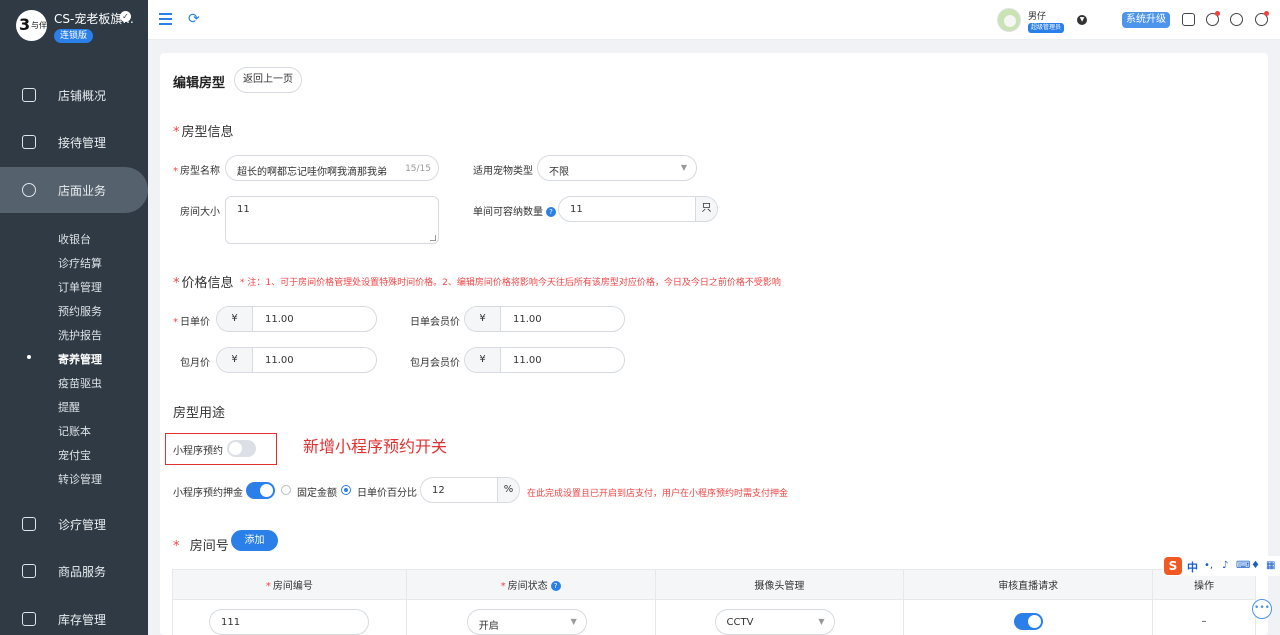 This screenshot has width=1280, height=635. I want to click on daily-member-price-value: 11.00, so click(527, 319).